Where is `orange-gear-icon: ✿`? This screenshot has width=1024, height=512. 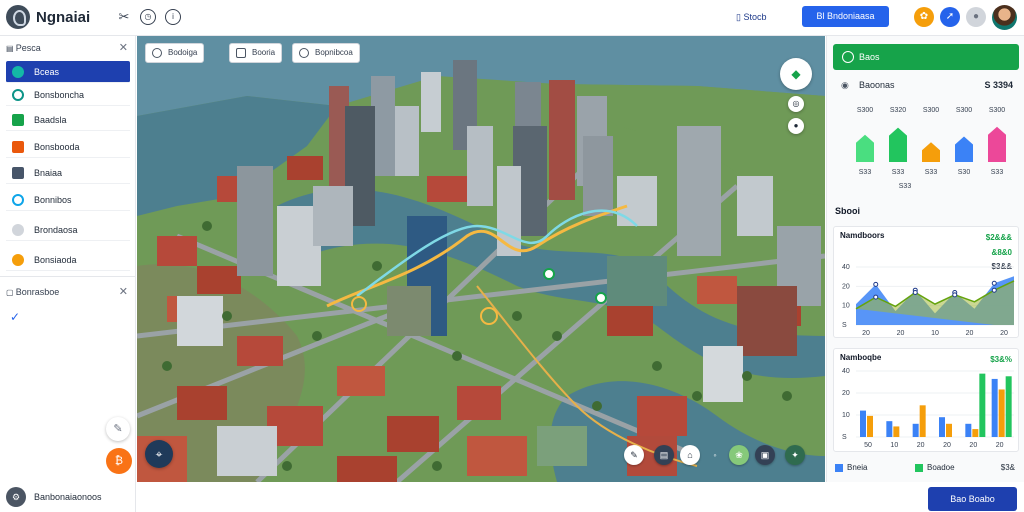
orange-gear-icon: ✿ is located at coordinates (924, 17).